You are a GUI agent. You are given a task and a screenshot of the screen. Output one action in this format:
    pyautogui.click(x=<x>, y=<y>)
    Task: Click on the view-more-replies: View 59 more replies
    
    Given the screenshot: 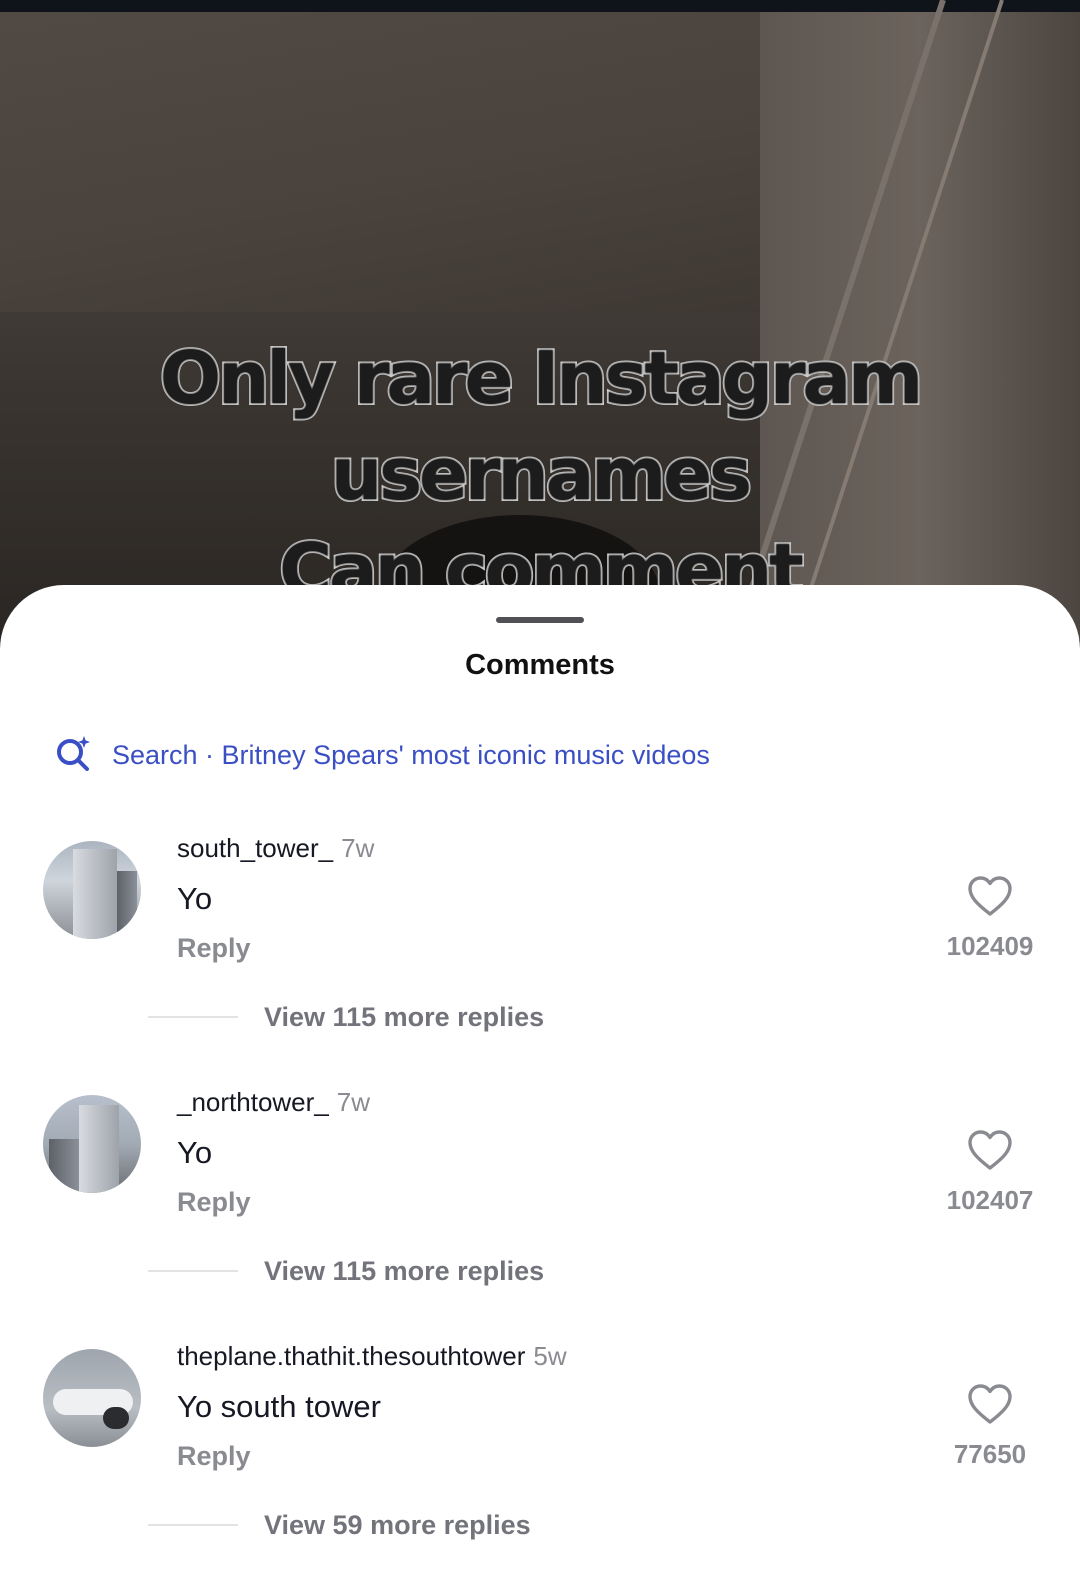 What is the action you would take?
    pyautogui.click(x=339, y=1525)
    